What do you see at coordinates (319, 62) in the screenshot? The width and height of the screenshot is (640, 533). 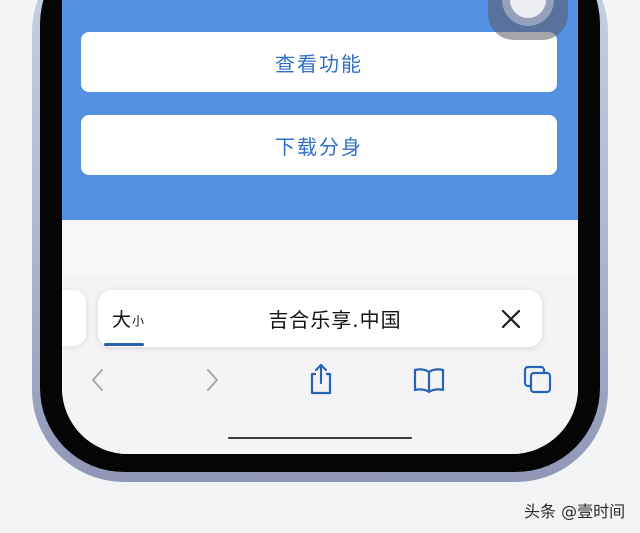 I see `view-features-button: 查看功能` at bounding box center [319, 62].